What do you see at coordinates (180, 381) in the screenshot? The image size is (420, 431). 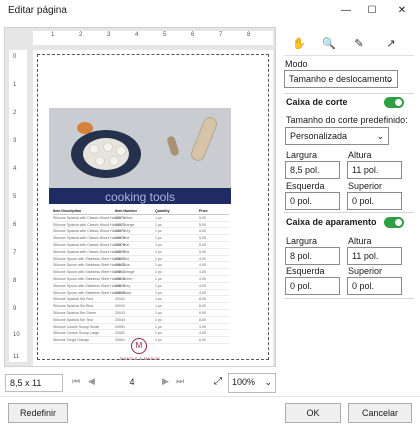 I see `last-page-icon: ⏭` at bounding box center [180, 381].